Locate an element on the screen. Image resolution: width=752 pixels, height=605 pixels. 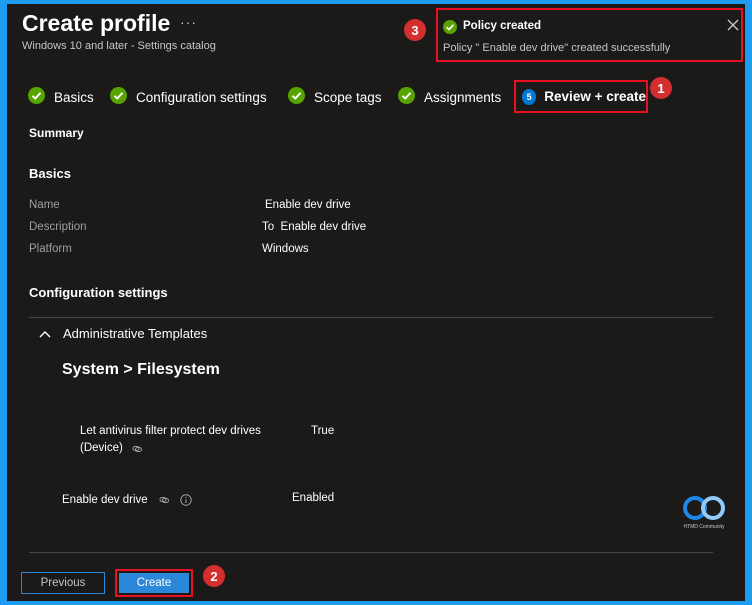
administrative-templates-toggle: Administrative Templates is located at coordinates (123, 333).